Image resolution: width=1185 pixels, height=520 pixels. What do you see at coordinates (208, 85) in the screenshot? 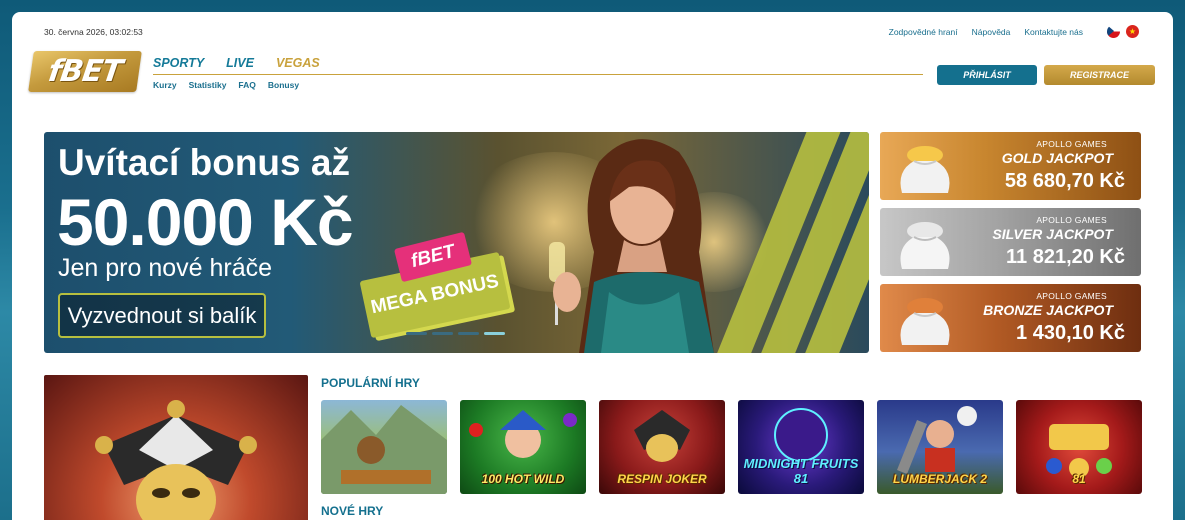
I see `subnav-statistiky: Statistiky` at bounding box center [208, 85].